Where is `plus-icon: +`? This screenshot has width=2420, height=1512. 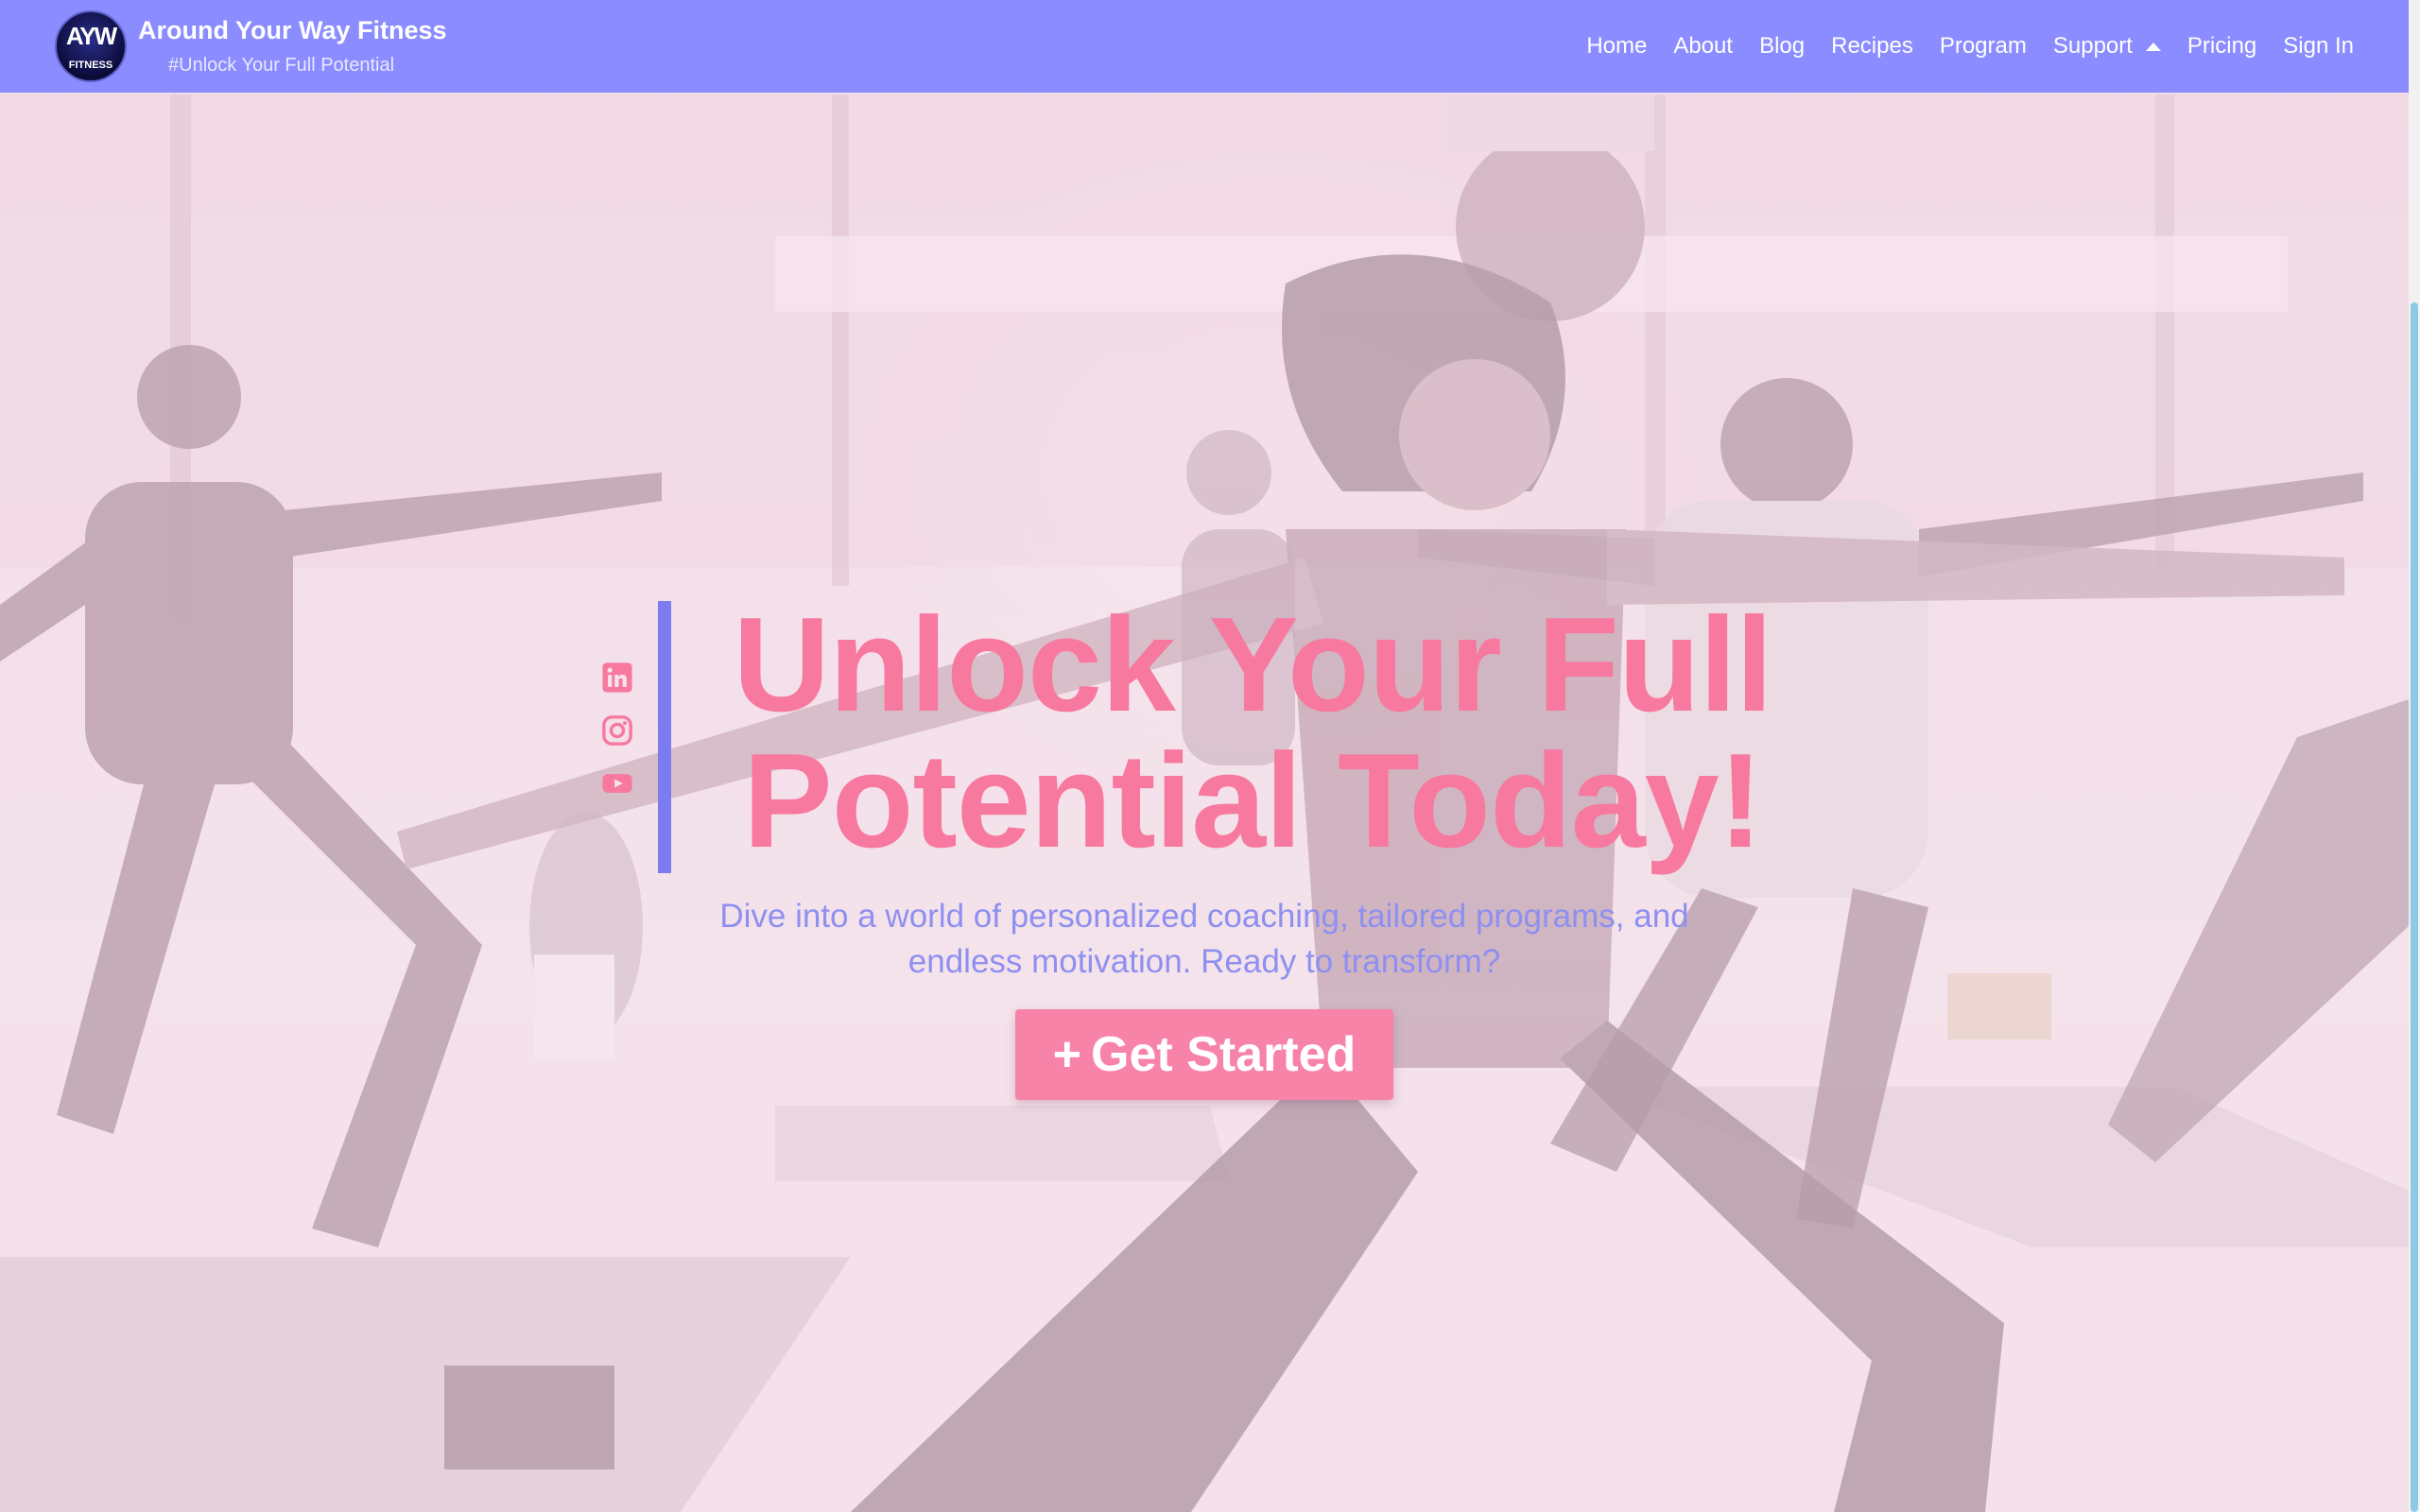
plus-icon: + is located at coordinates (1067, 1054).